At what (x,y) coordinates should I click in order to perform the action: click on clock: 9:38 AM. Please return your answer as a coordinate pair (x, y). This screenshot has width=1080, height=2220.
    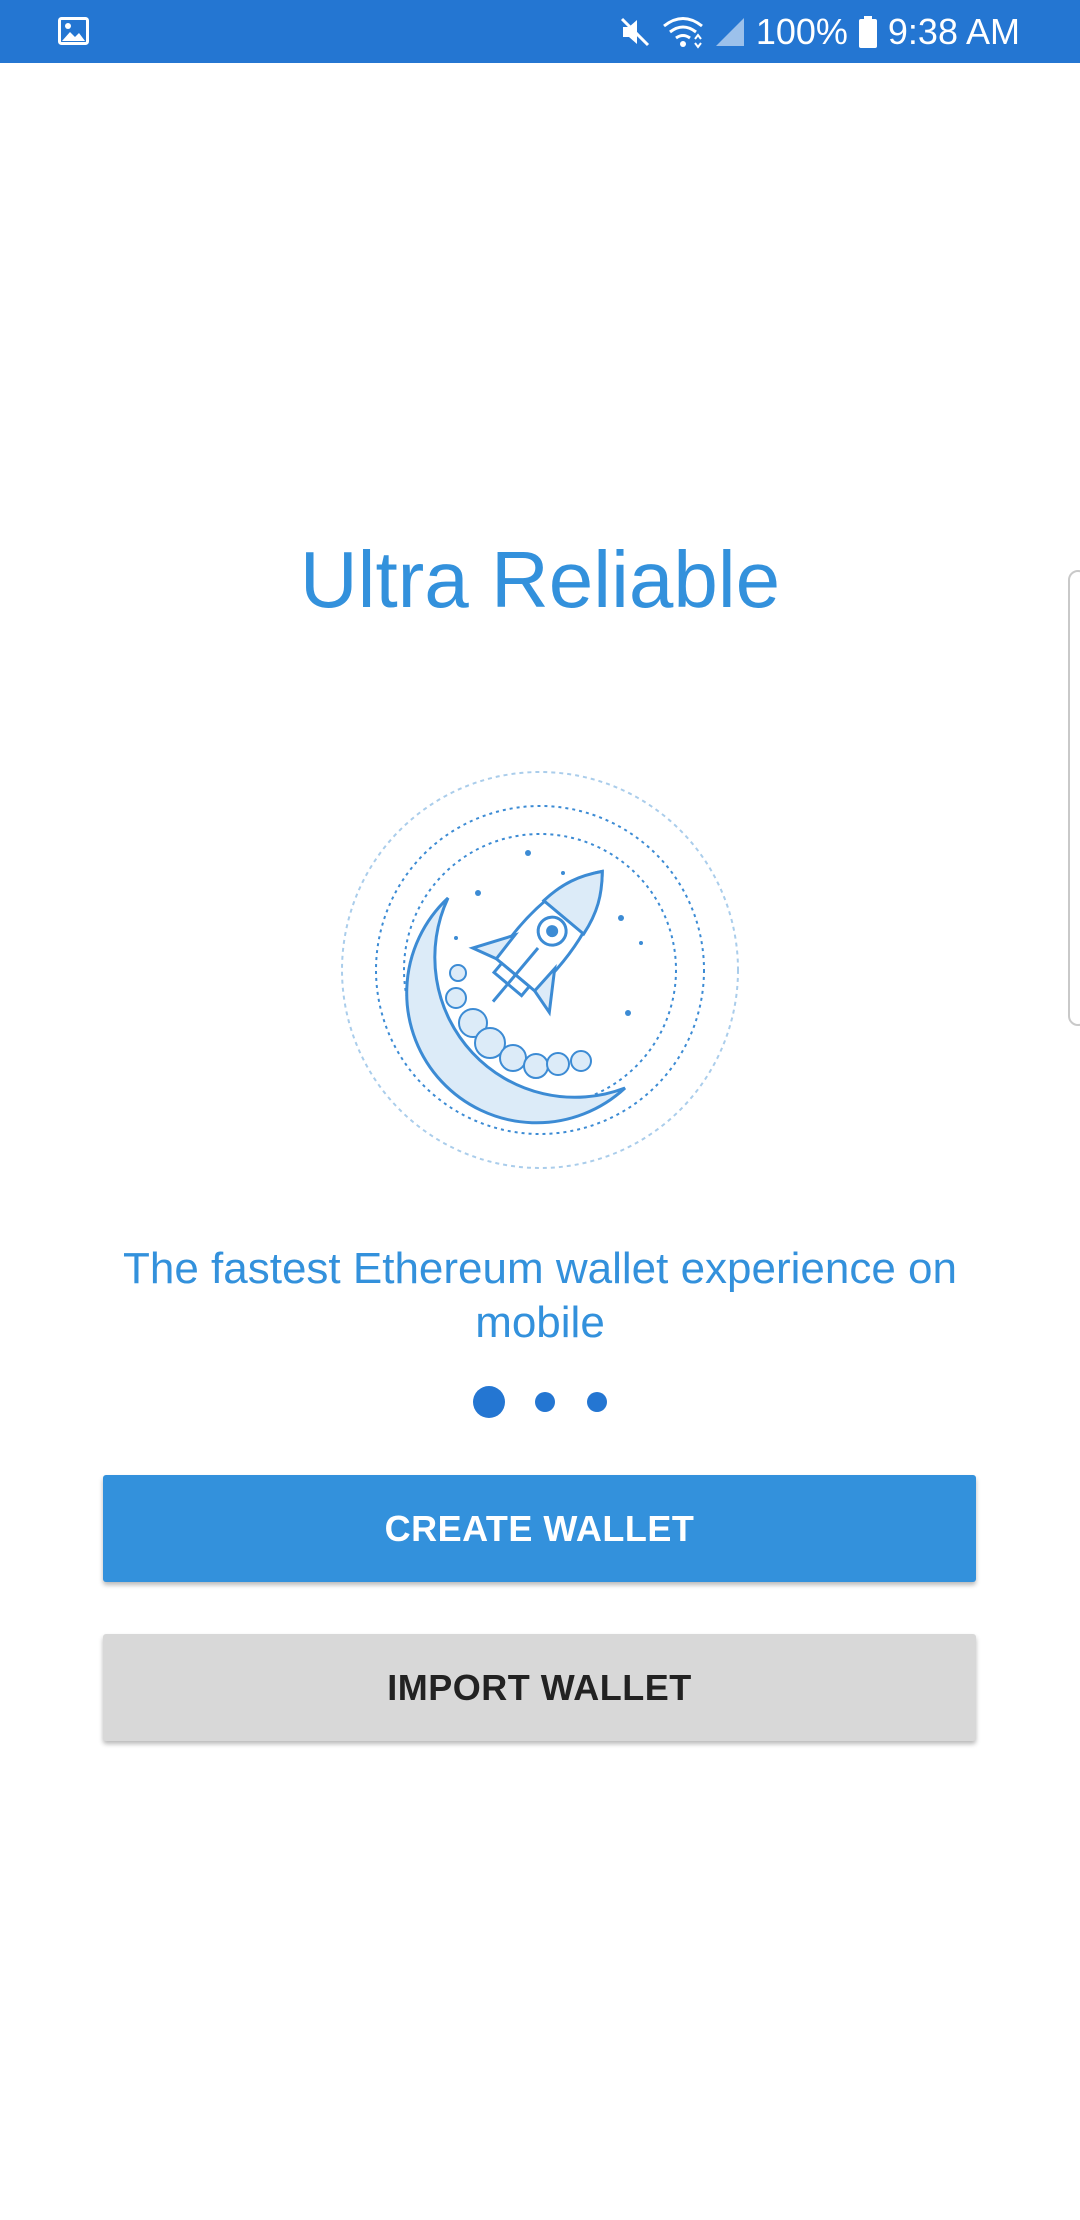
    Looking at the image, I should click on (953, 31).